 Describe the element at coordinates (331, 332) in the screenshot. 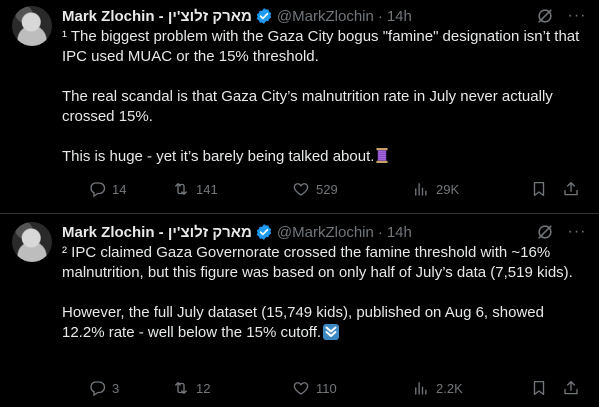

I see `double-down-arrow-emoji` at that location.